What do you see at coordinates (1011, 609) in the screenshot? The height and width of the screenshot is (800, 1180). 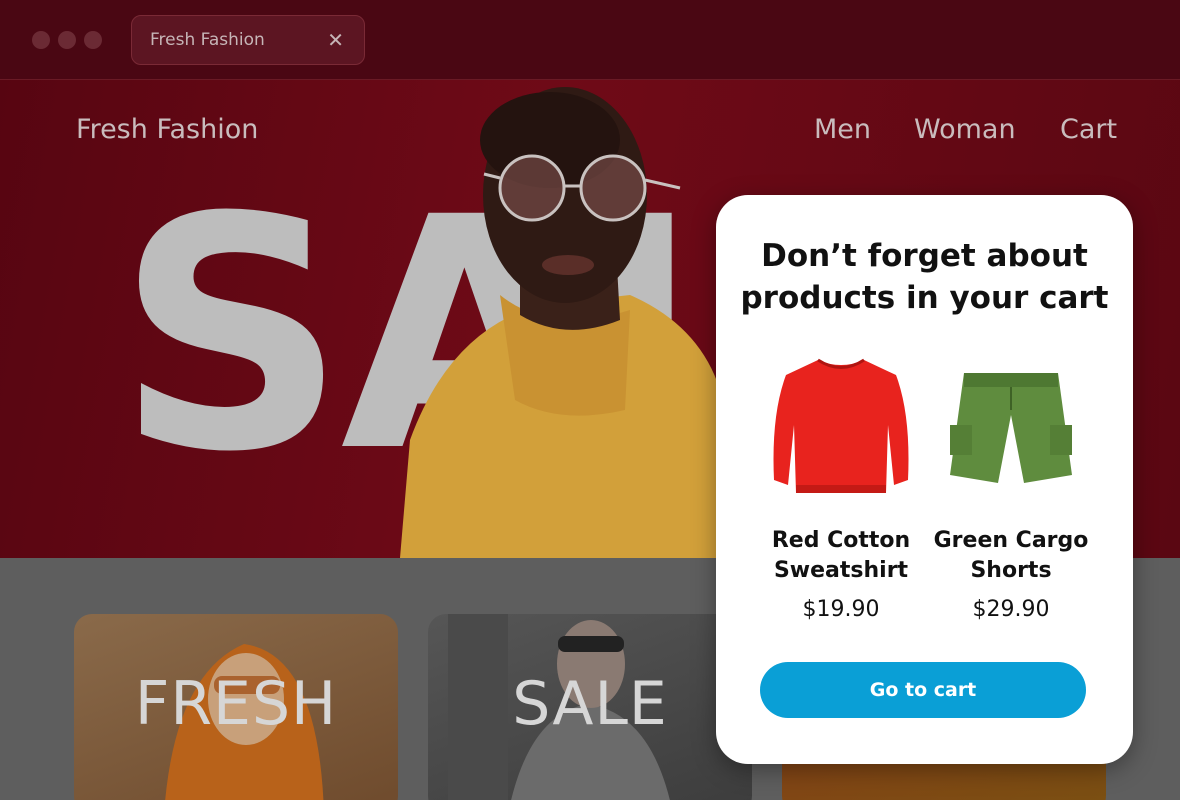 I see `product-price-2: $29.90` at bounding box center [1011, 609].